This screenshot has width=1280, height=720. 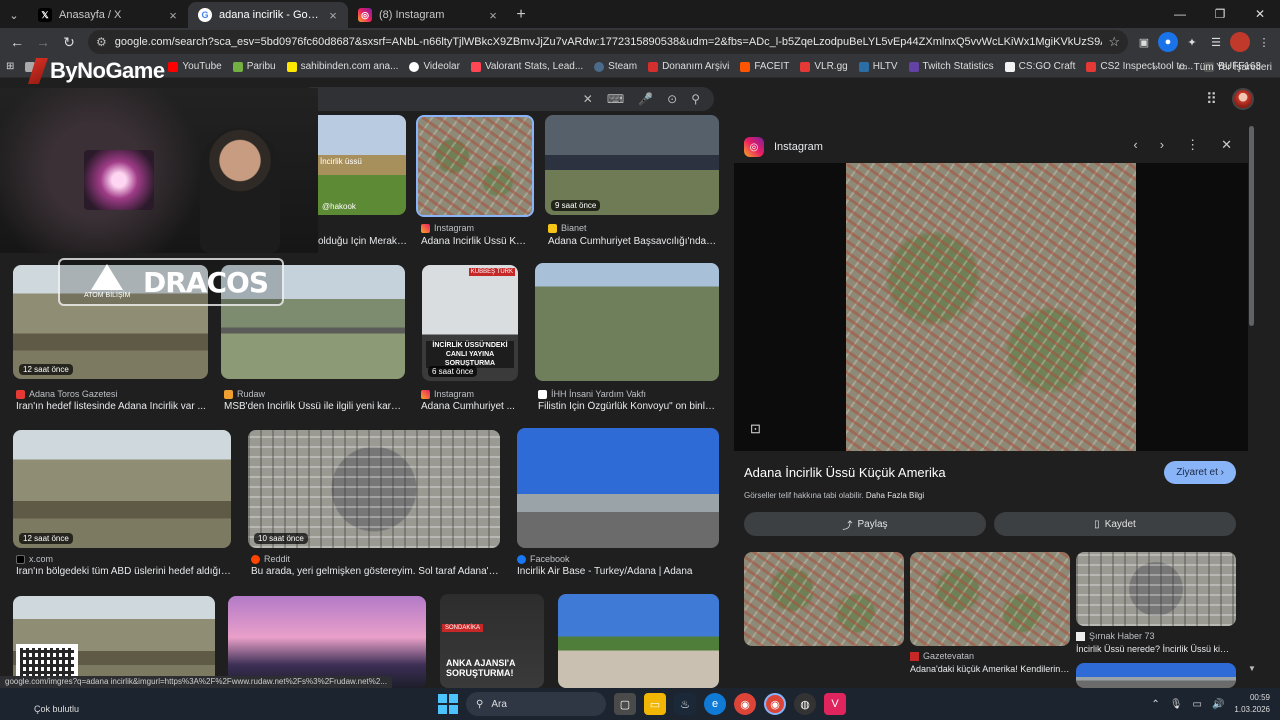 I want to click on weather-label: Çok bulutlu, so click(x=56, y=709).